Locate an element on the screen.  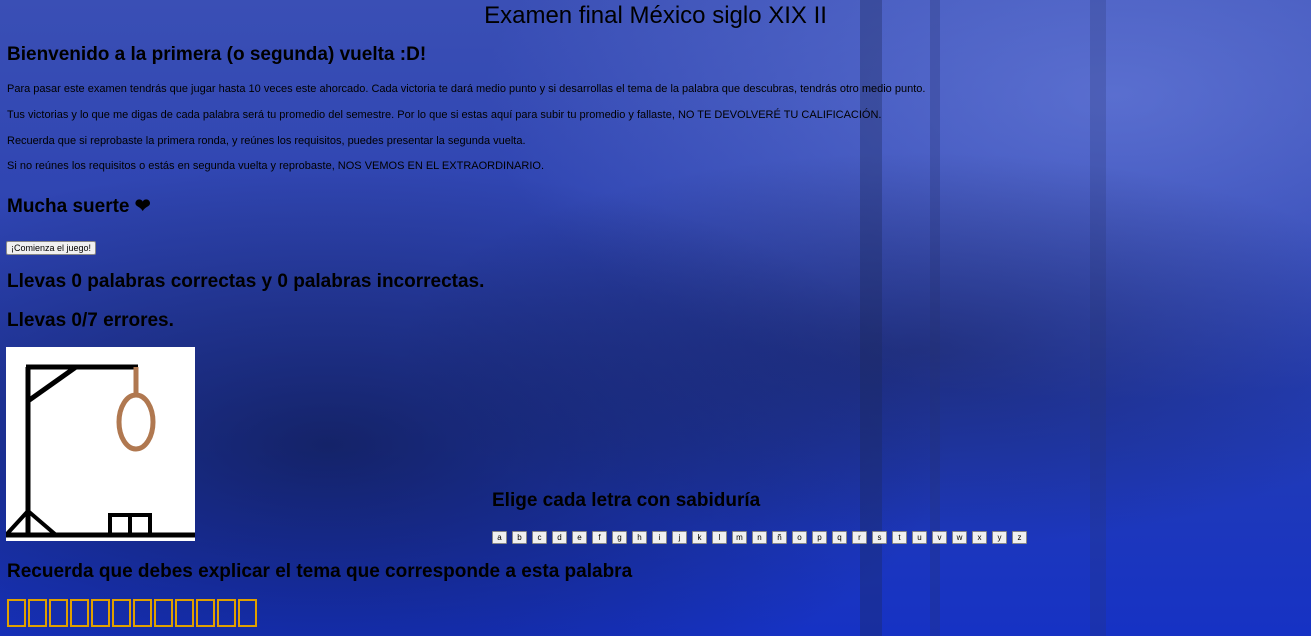
letter-button-p: p is located at coordinates (819, 537).